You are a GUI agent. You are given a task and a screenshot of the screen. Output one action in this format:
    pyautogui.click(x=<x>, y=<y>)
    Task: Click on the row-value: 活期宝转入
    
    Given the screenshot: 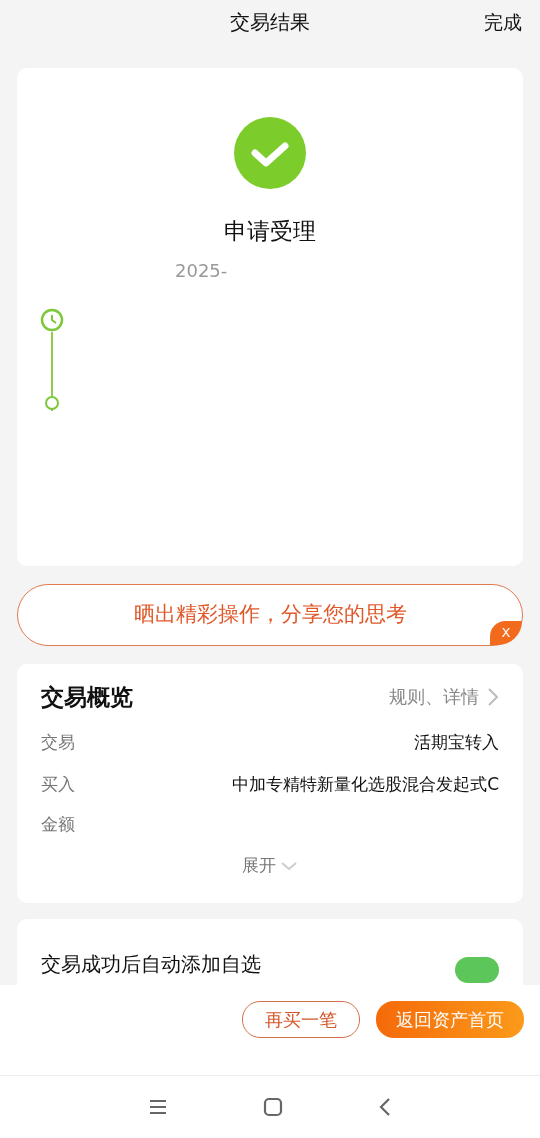 What is the action you would take?
    pyautogui.click(x=456, y=742)
    